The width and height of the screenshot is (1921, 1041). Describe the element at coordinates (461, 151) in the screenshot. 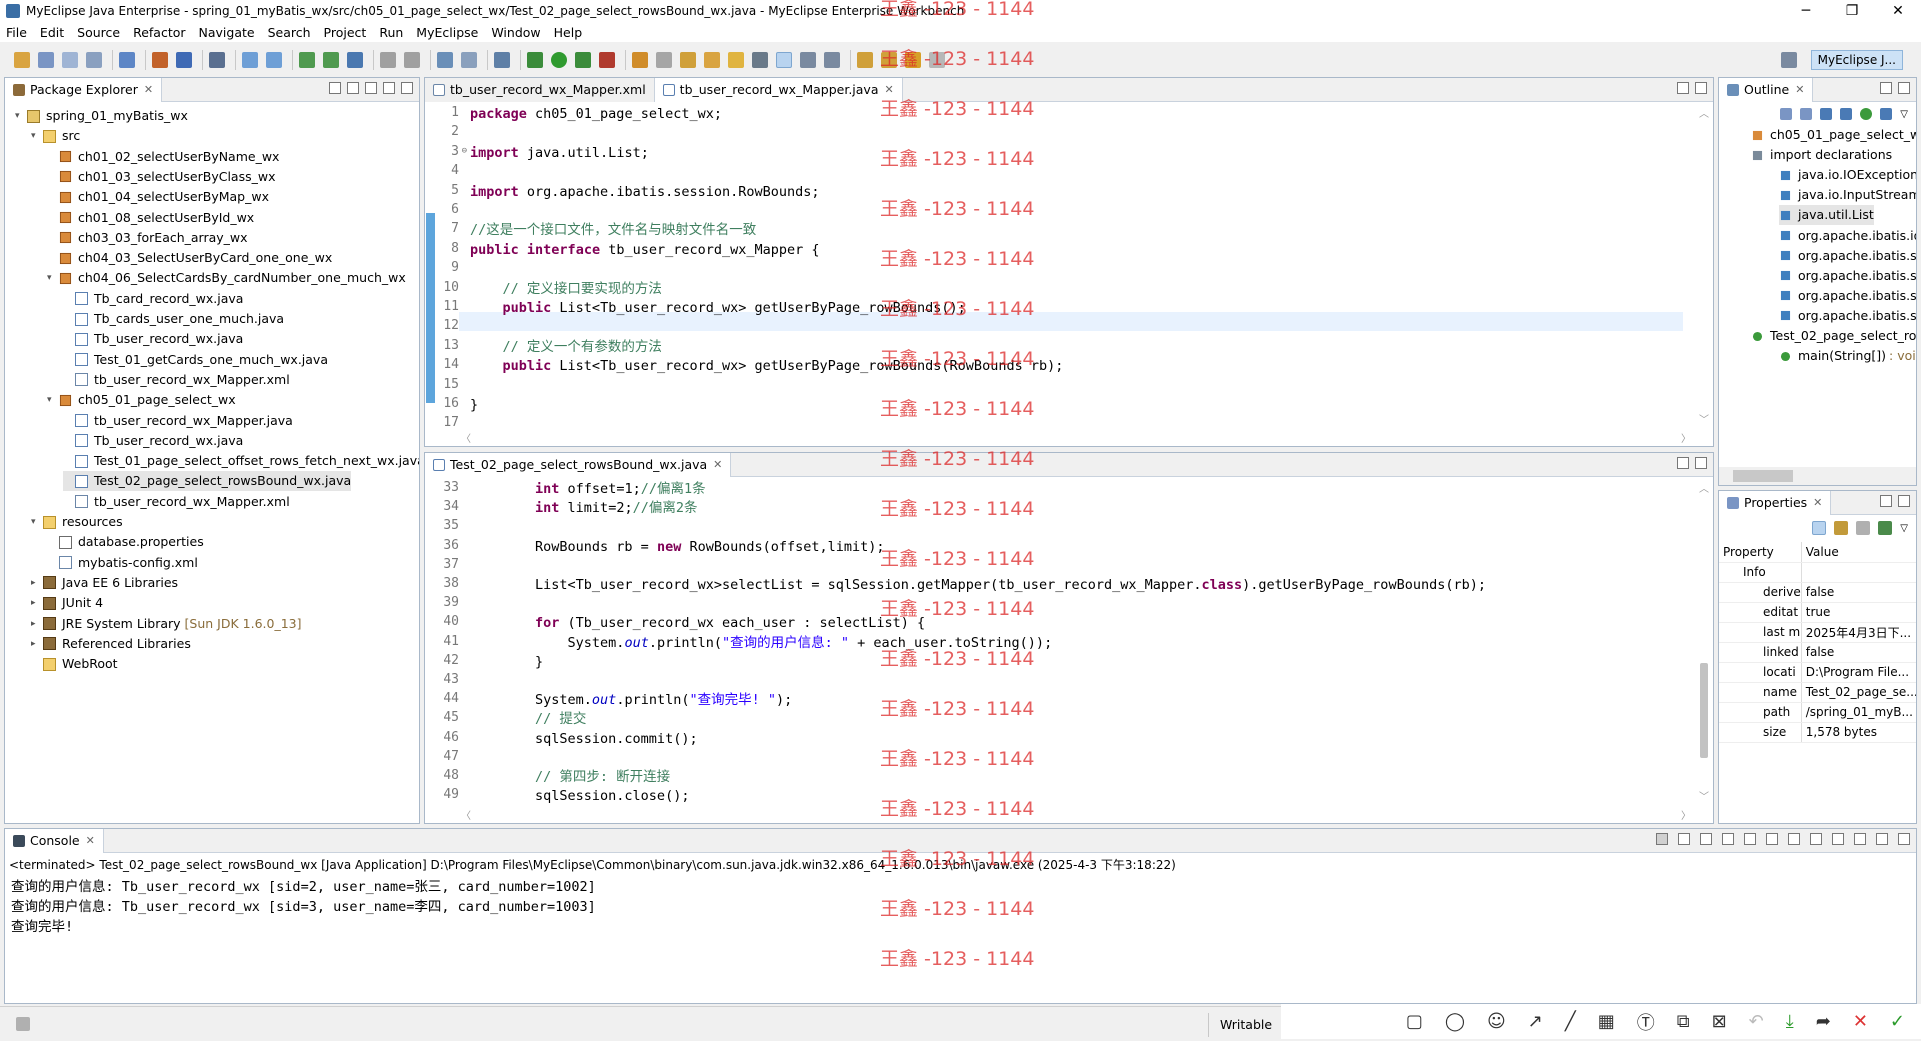

I see `fold-toggle-icon: ⊖` at that location.